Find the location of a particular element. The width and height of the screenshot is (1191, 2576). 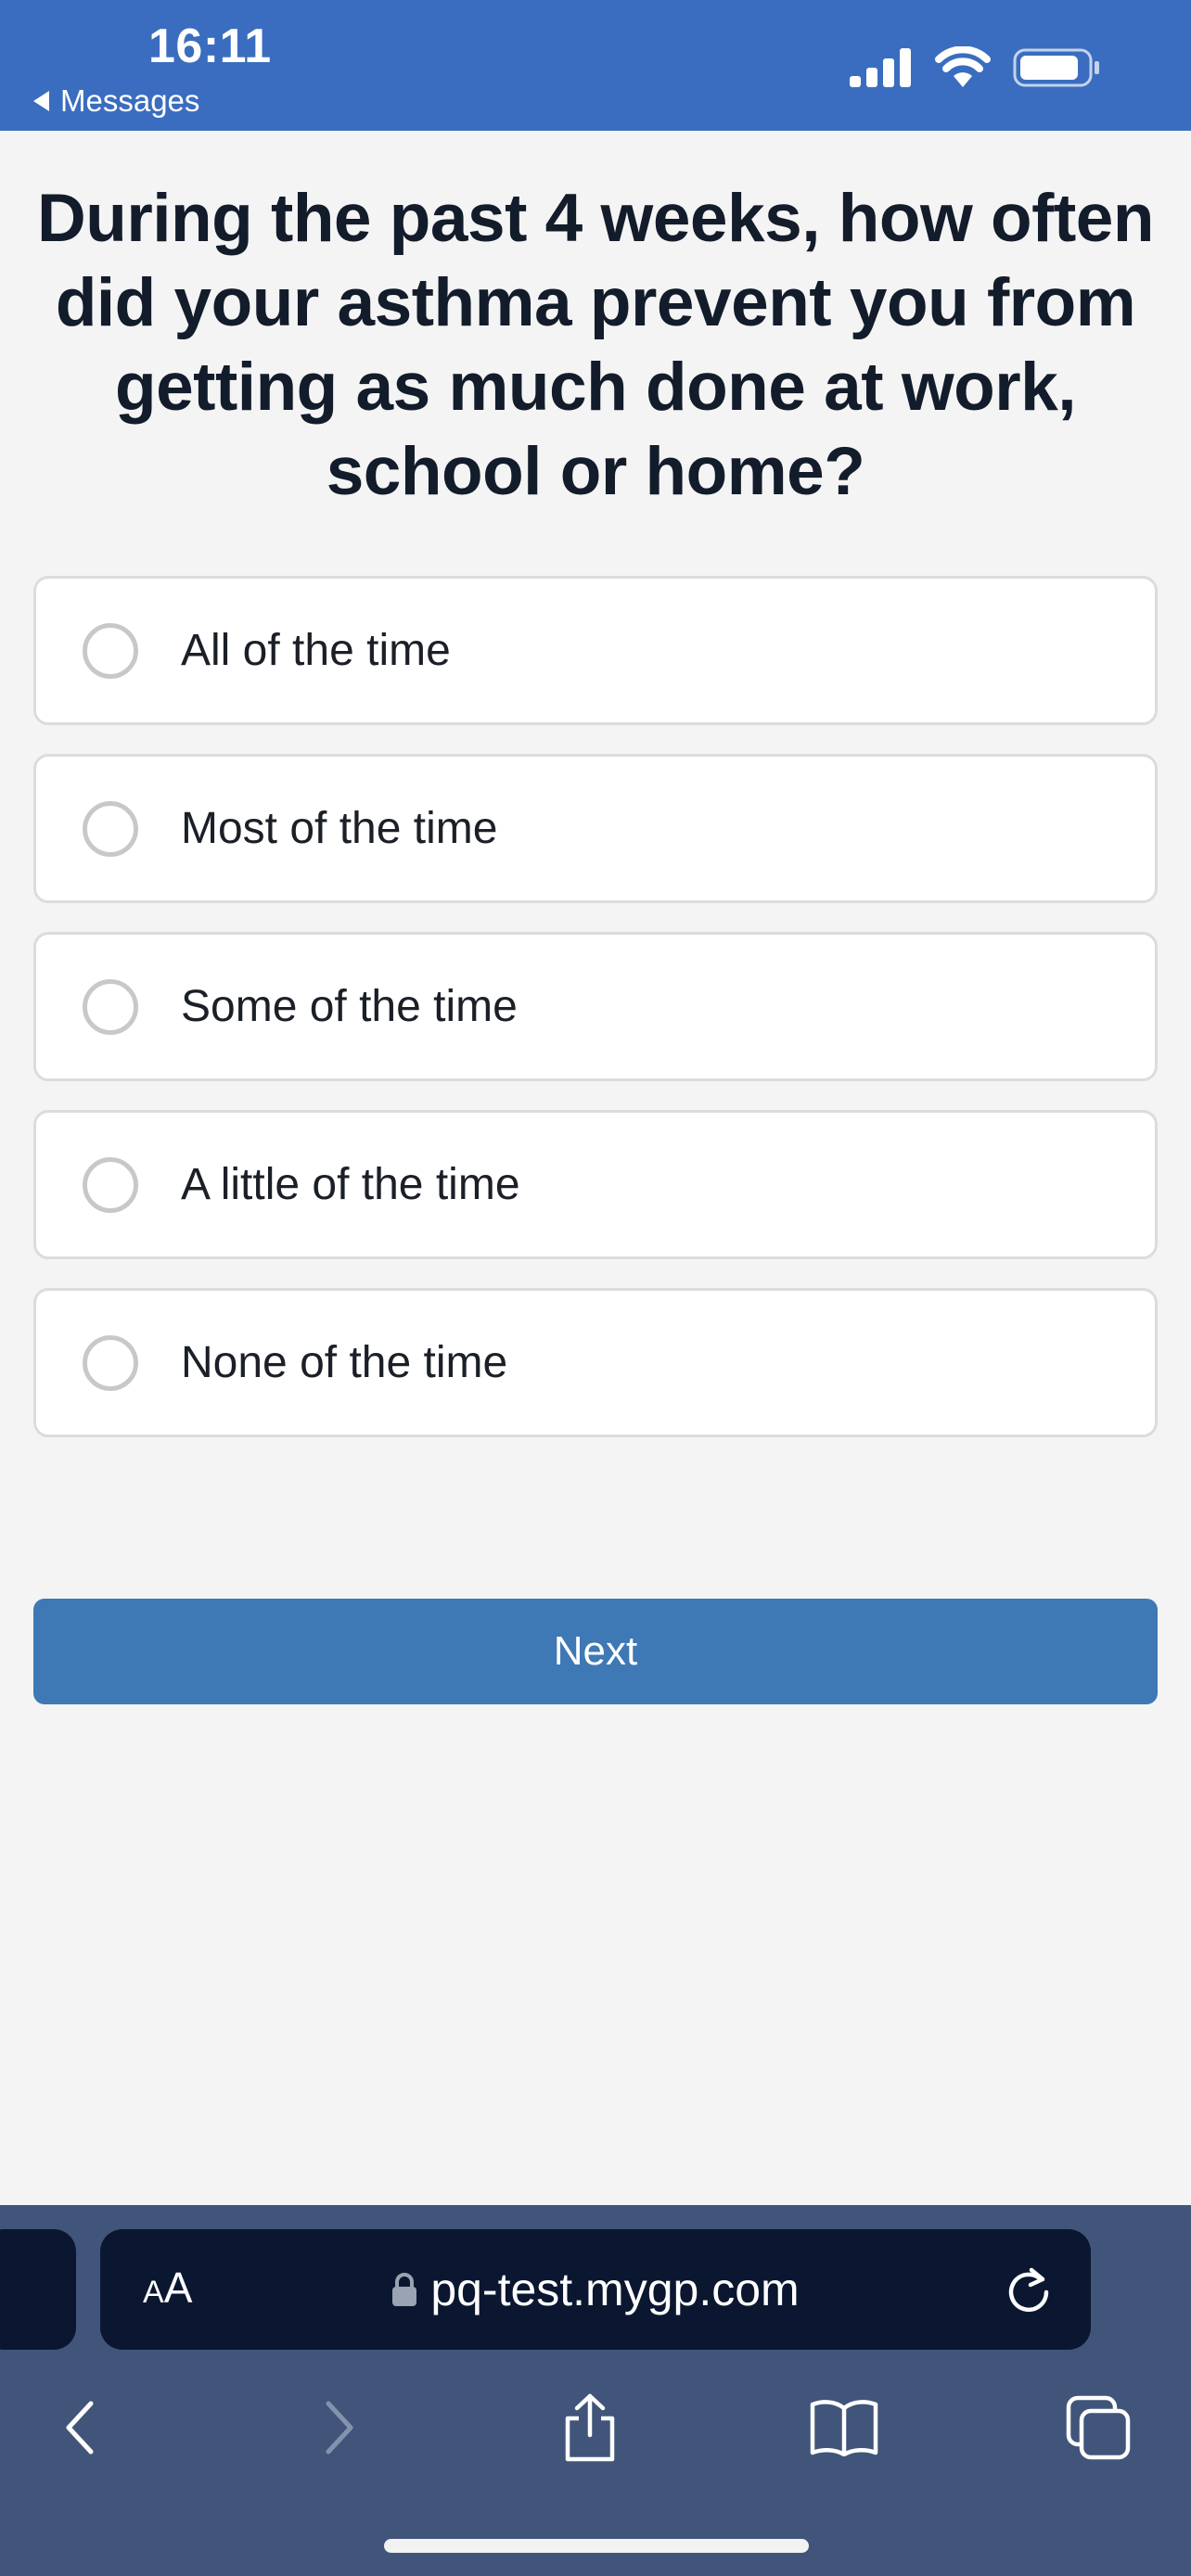

back-to-messages-label: Messages is located at coordinates (130, 100).